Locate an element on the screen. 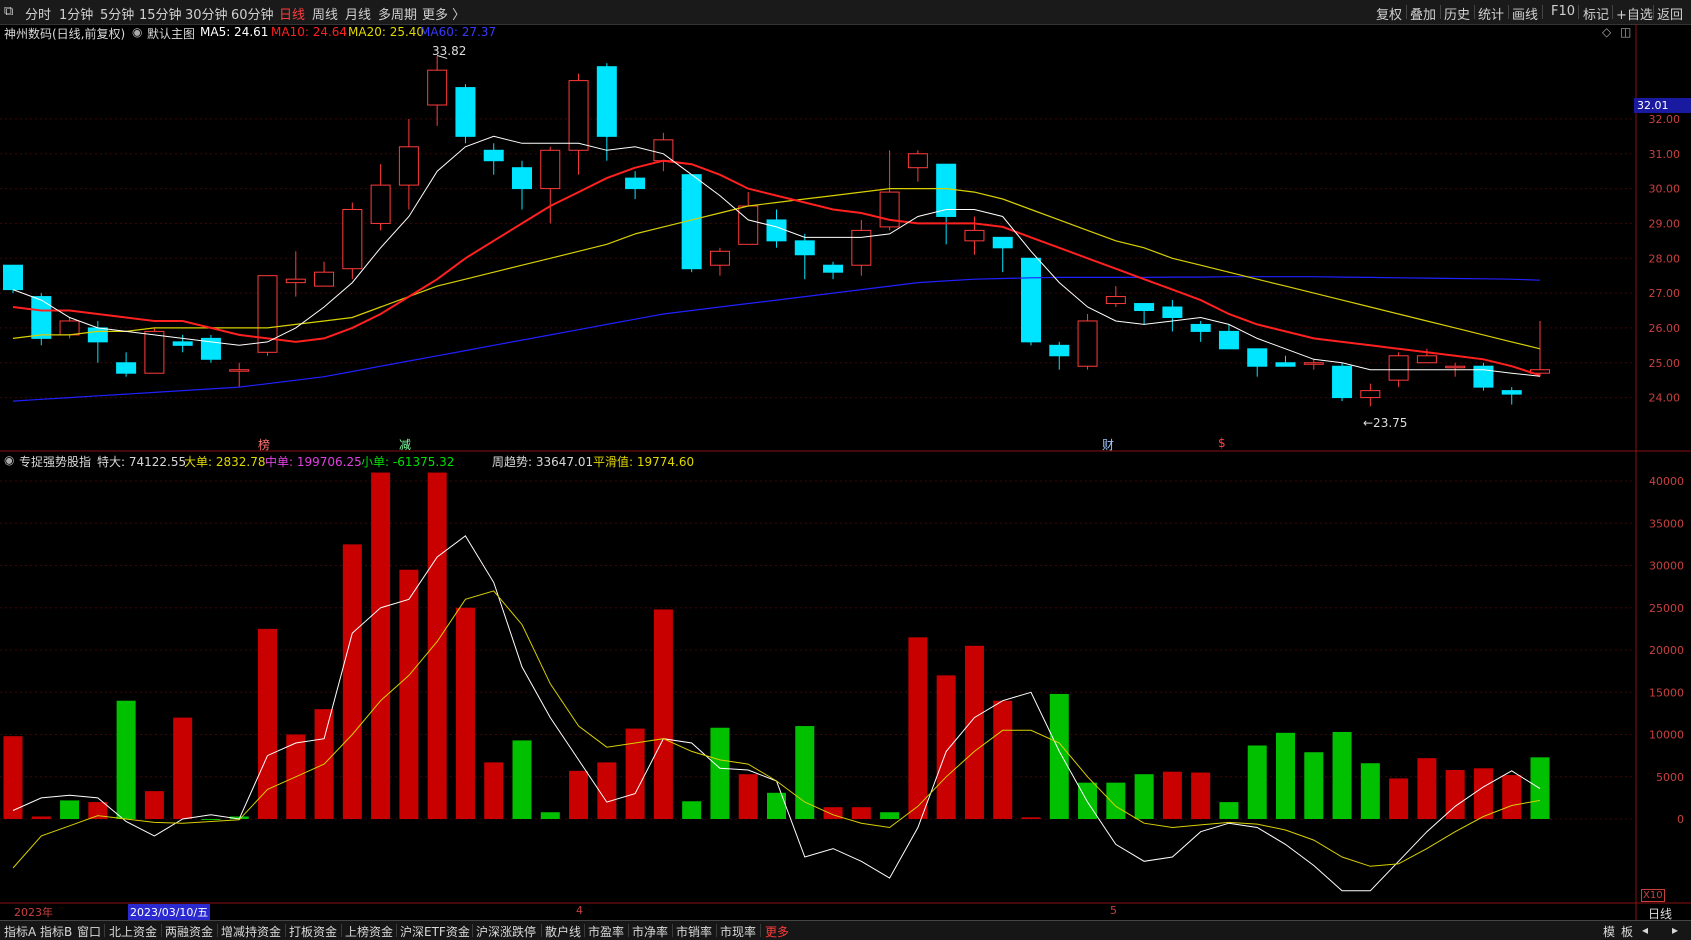 This screenshot has height=940, width=1691. volume-axis-label: 0 is located at coordinates (1680, 819).